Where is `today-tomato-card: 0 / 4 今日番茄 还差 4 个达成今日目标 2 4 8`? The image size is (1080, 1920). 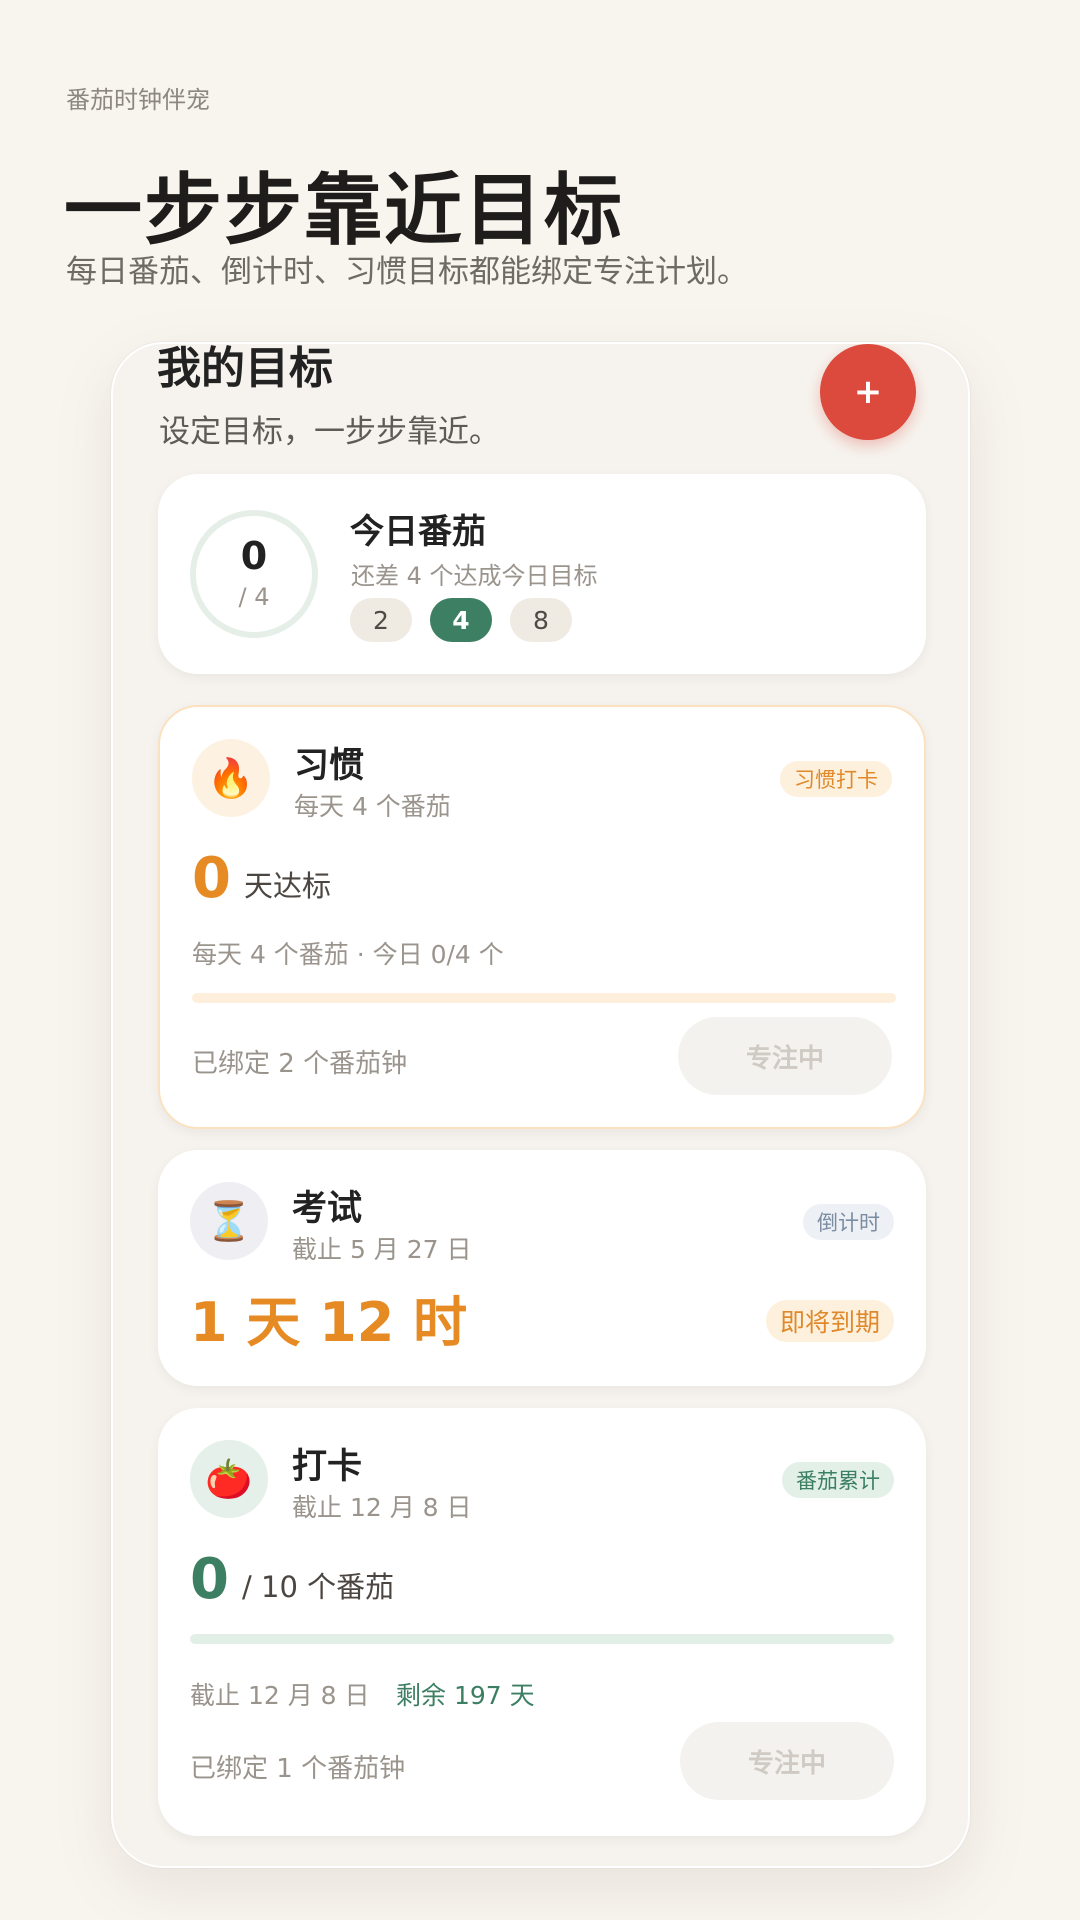
today-tomato-card: 0 / 4 今日番茄 还差 4 个达成今日目标 2 4 8 is located at coordinates (542, 574).